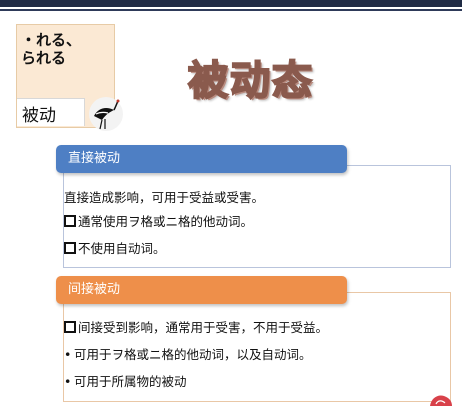 The image size is (462, 406). I want to click on slide-title: 被动态, so click(250, 81).